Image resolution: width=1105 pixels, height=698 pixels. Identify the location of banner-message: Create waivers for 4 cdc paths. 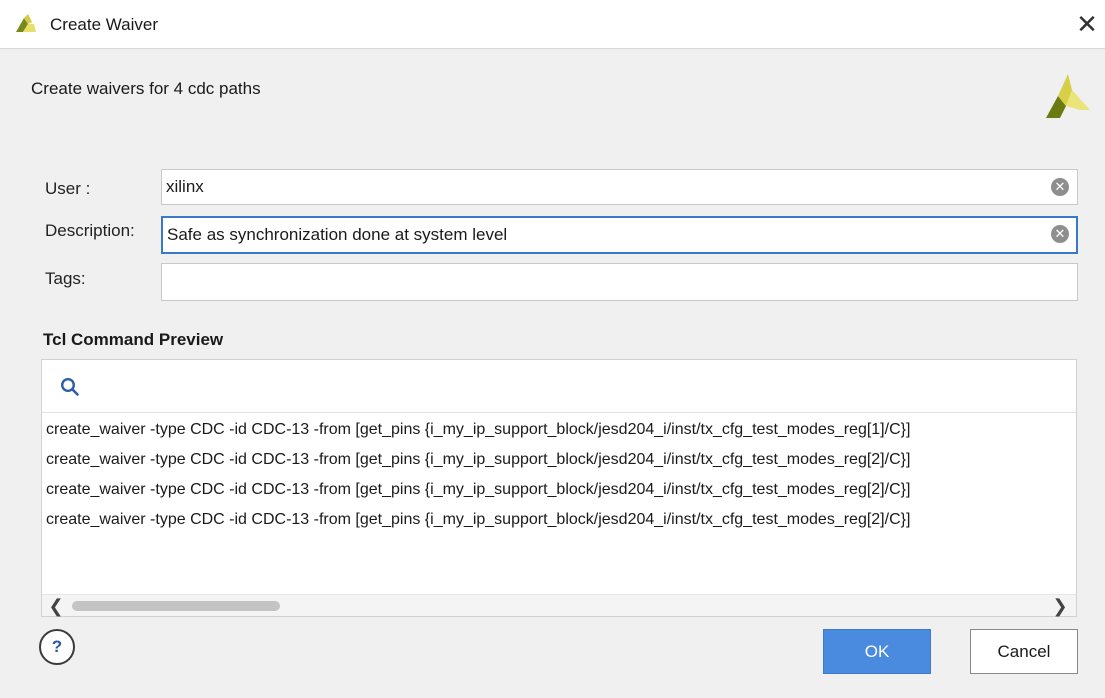
(146, 88).